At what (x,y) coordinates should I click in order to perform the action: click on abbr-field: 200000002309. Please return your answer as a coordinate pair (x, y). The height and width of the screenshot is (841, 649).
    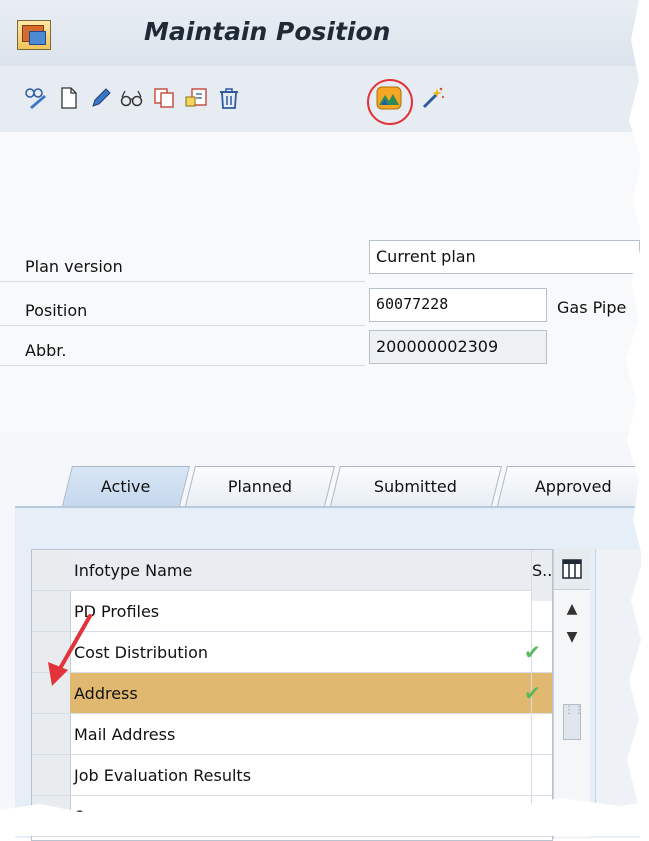
    Looking at the image, I should click on (458, 347).